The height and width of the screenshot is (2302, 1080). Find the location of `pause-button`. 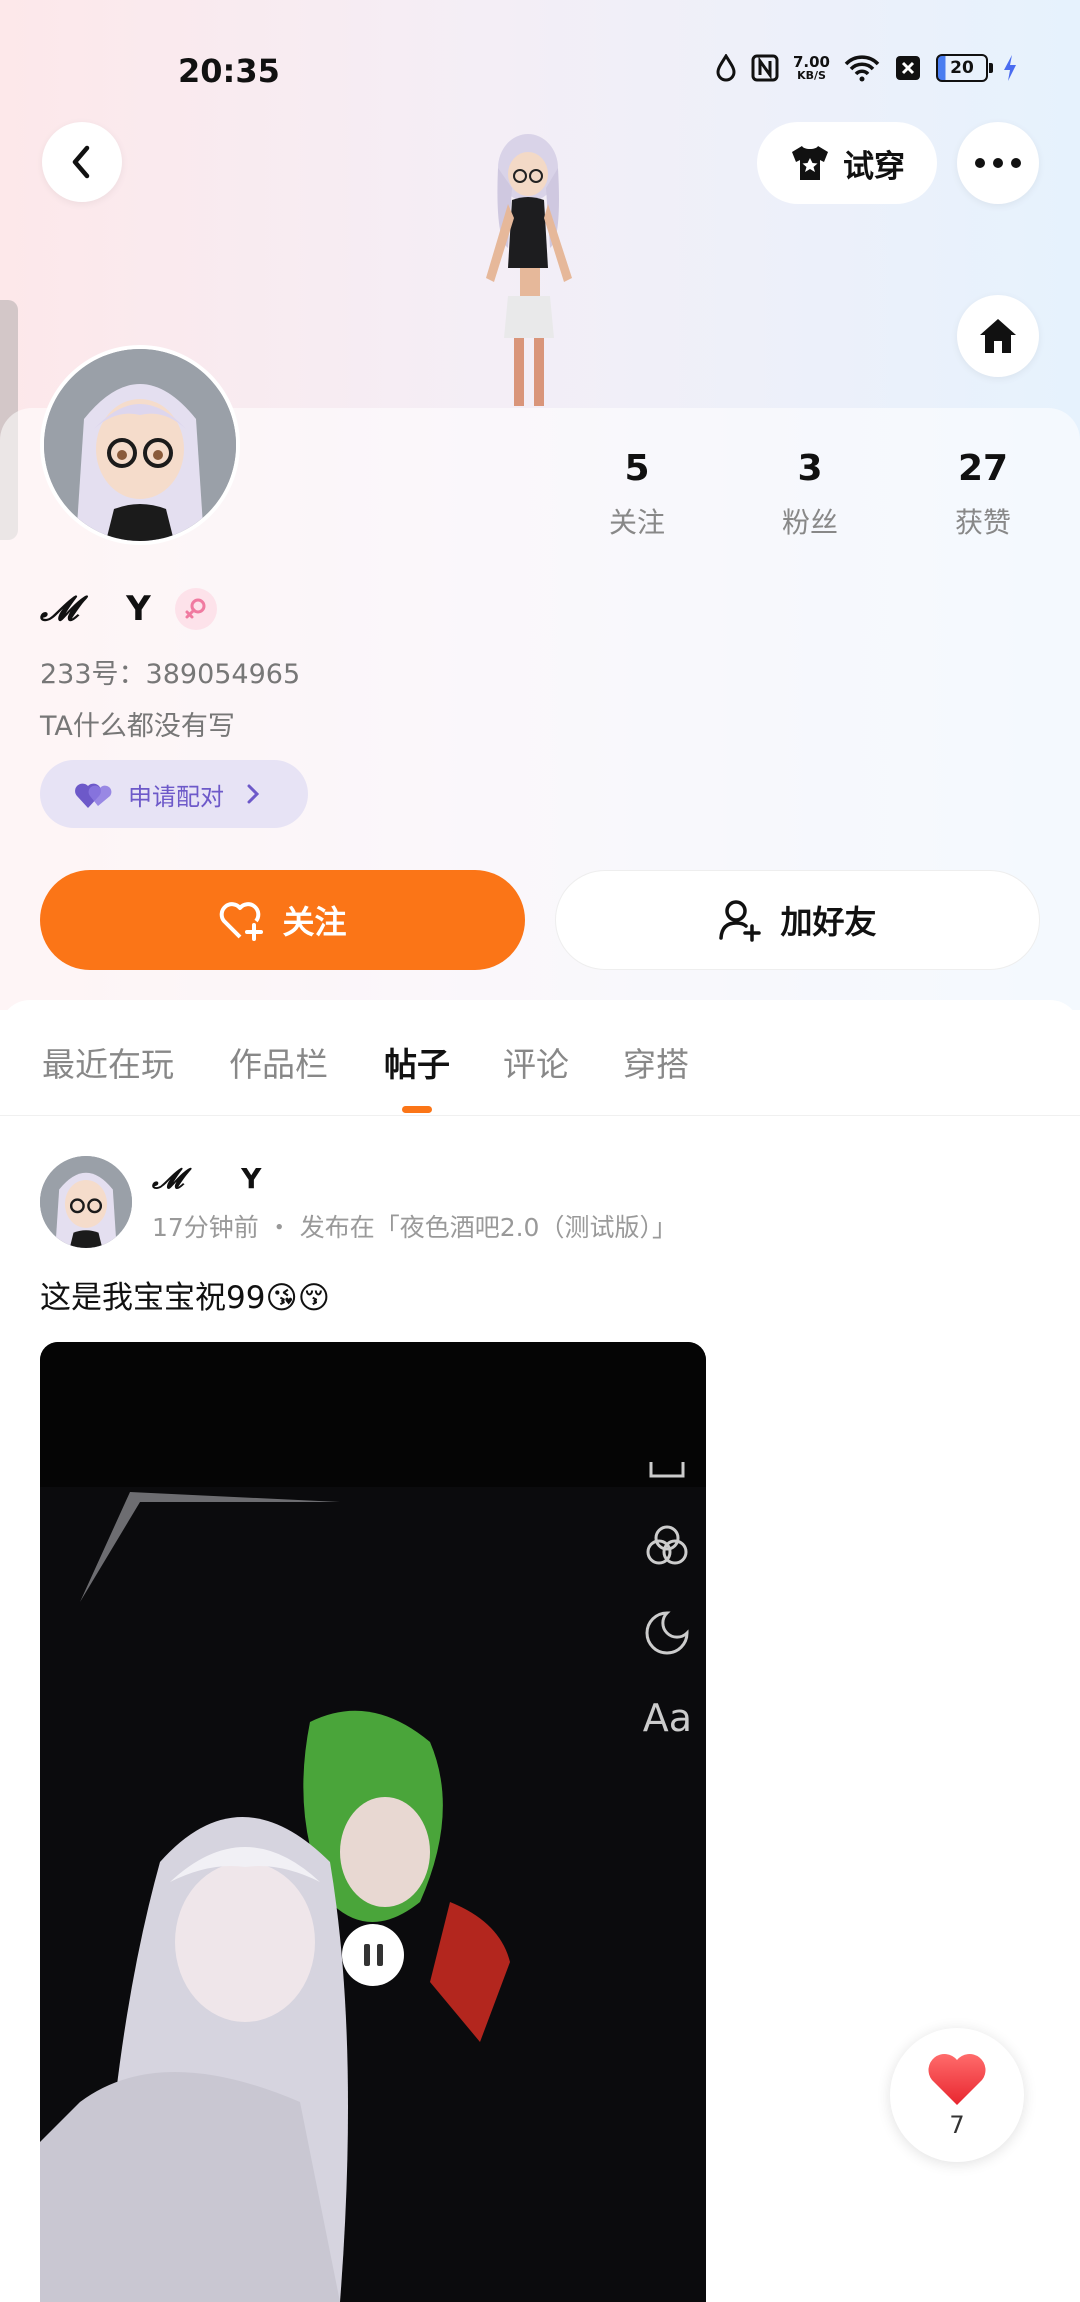

pause-button is located at coordinates (373, 1955).